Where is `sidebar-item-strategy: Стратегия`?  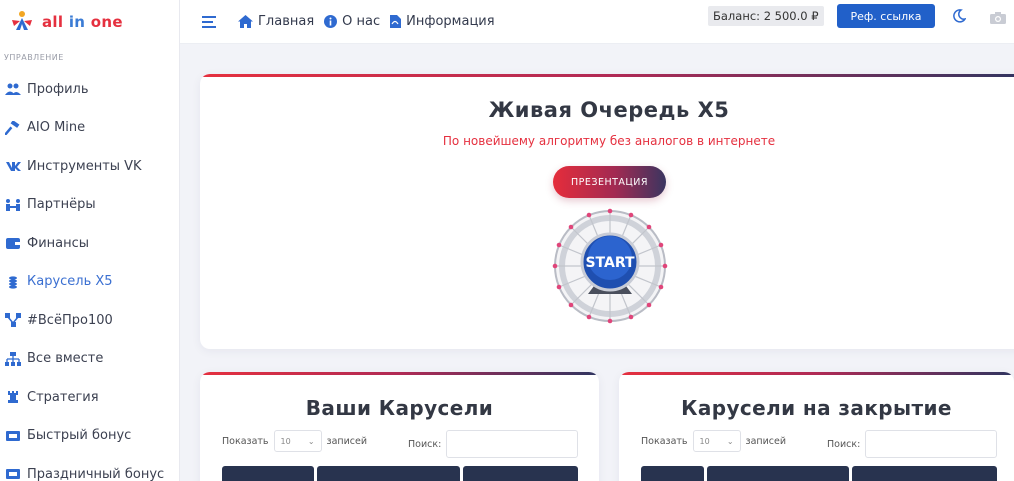
sidebar-item-strategy: Стратегия is located at coordinates (89, 397).